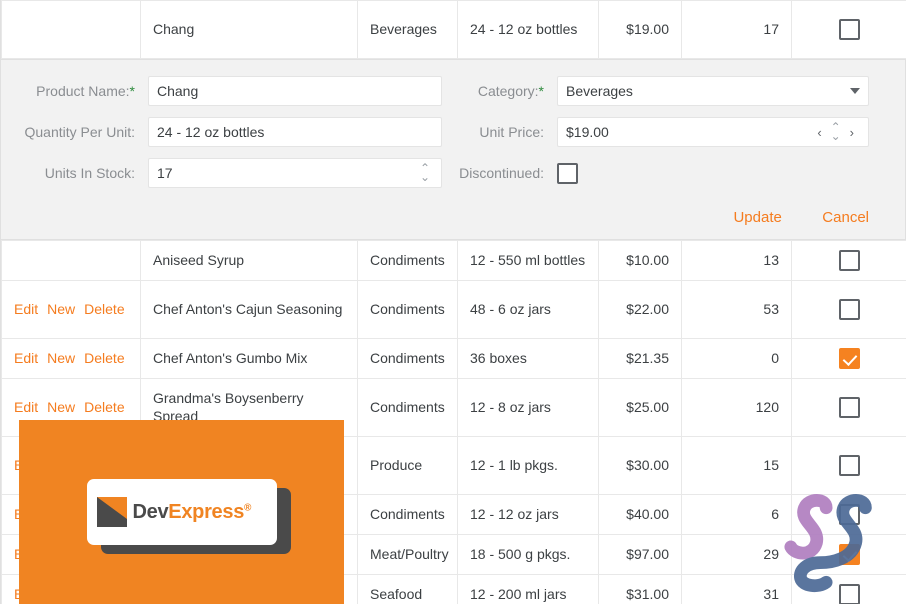 The image size is (906, 604). What do you see at coordinates (757, 217) in the screenshot?
I see `update-button: Update` at bounding box center [757, 217].